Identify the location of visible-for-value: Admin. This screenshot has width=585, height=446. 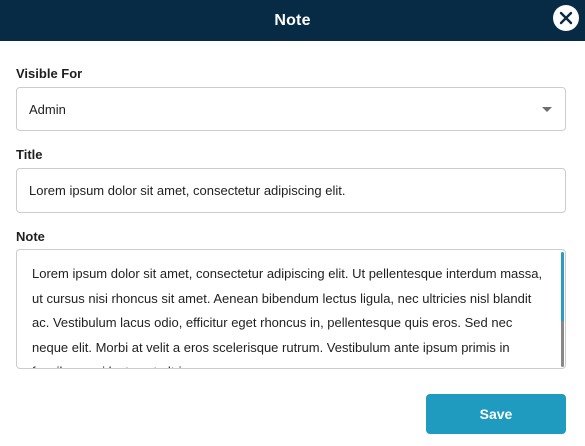
(47, 109).